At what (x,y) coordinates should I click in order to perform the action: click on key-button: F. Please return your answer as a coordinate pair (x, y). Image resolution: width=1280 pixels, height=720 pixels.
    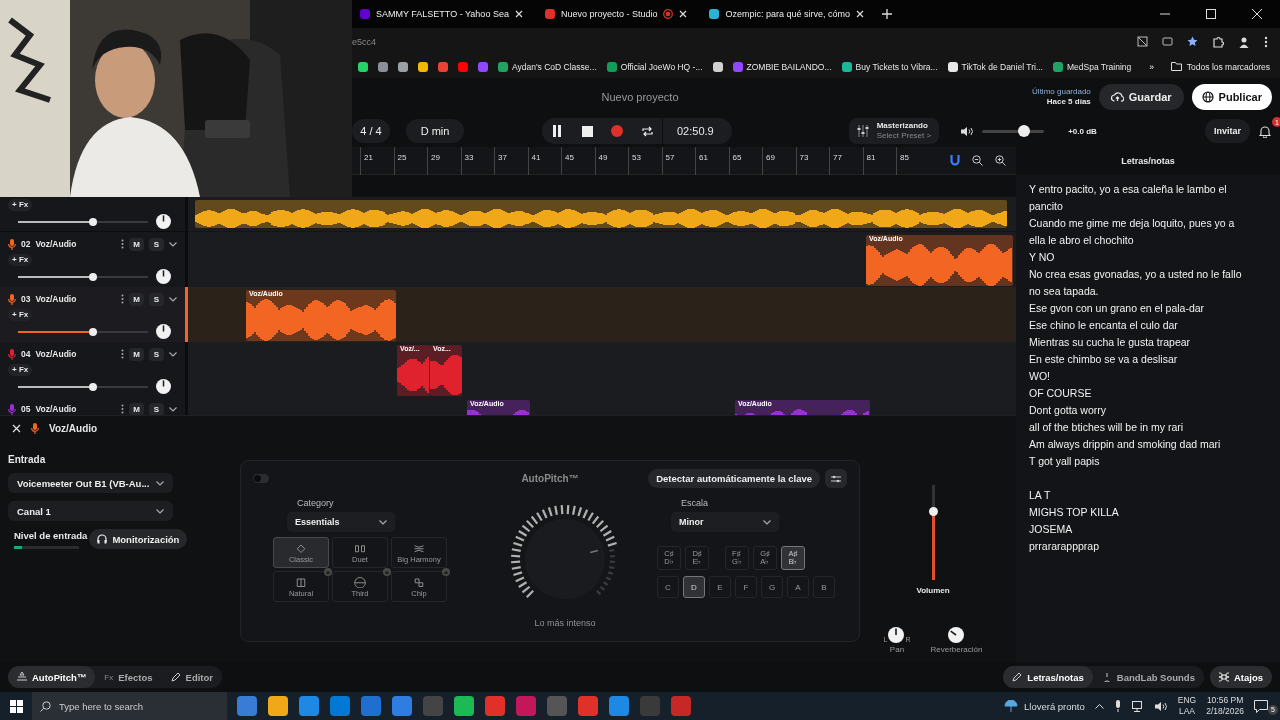
    Looking at the image, I should click on (746, 587).